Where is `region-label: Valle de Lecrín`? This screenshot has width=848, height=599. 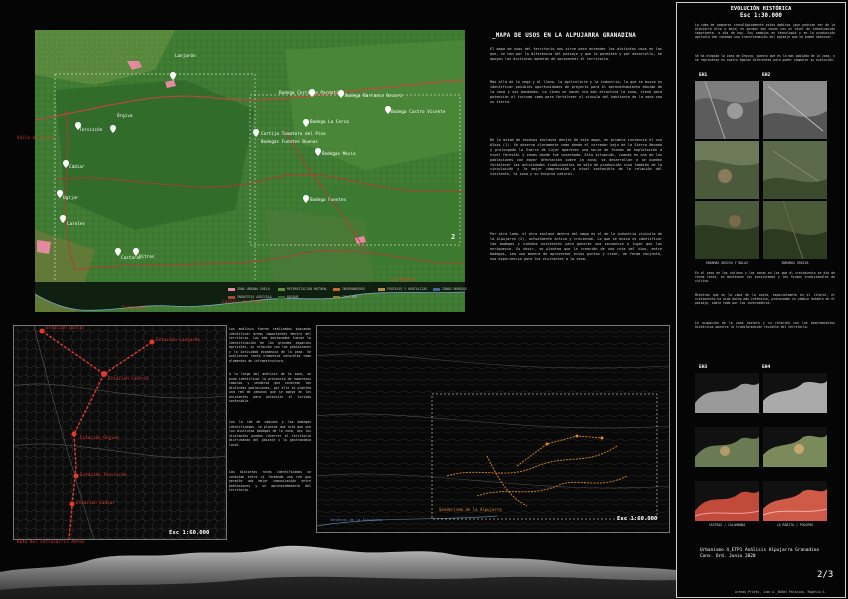
region-label: Valle de Lecrín is located at coordinates (36, 138).